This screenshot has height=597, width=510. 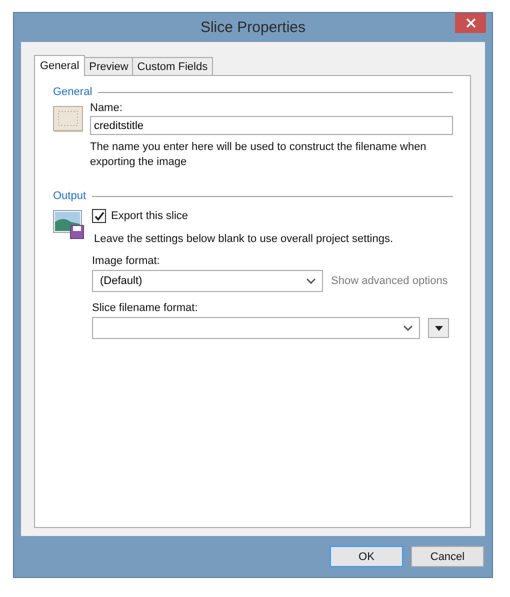 I want to click on slice-icon, so click(x=68, y=119).